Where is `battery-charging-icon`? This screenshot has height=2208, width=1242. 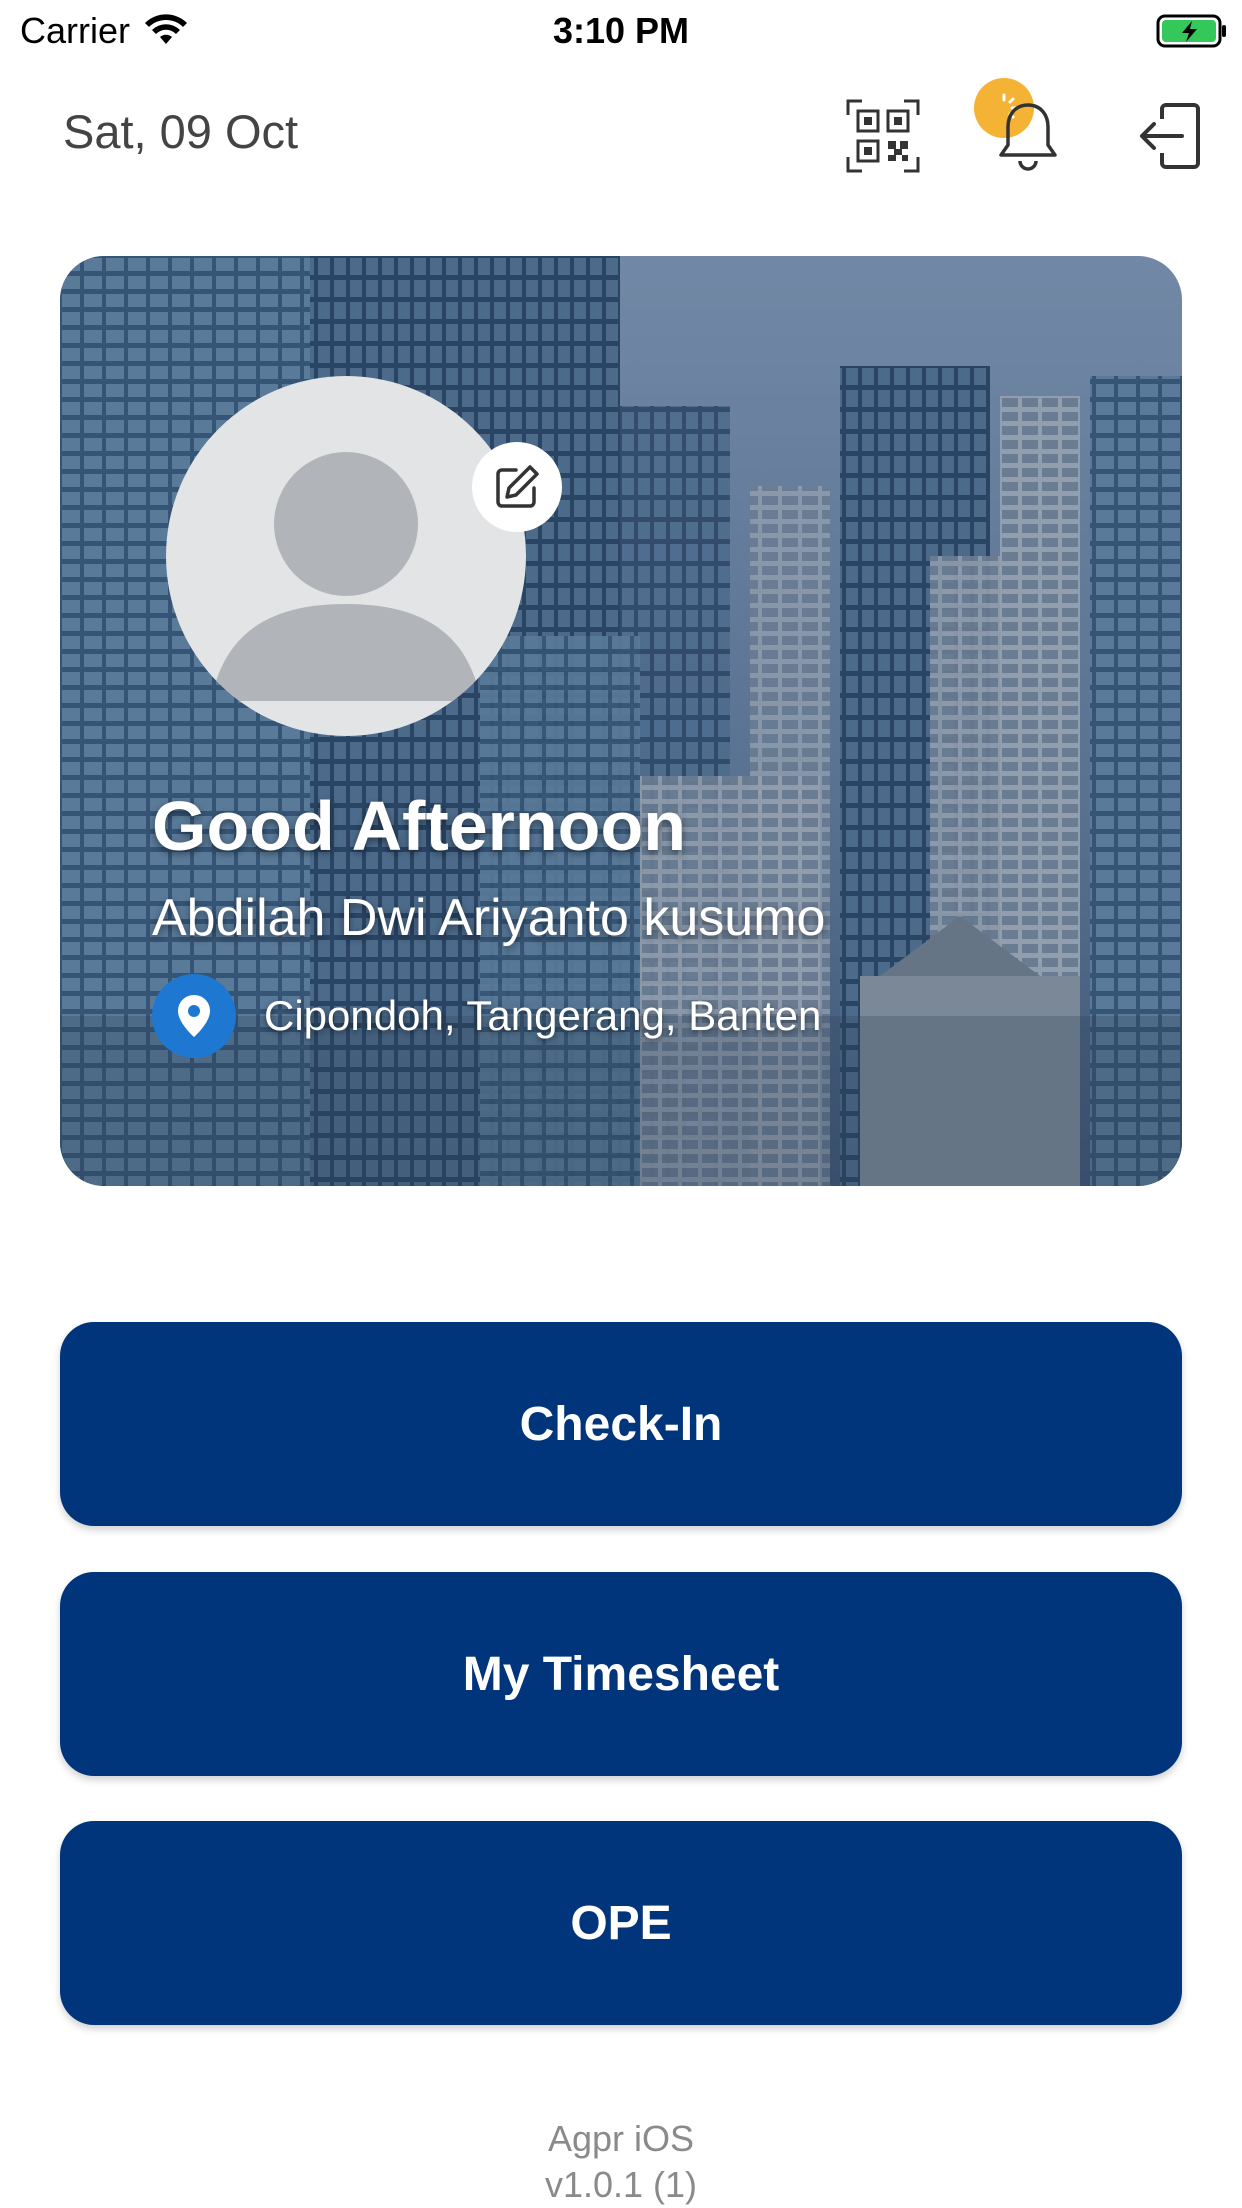 battery-charging-icon is located at coordinates (1191, 31).